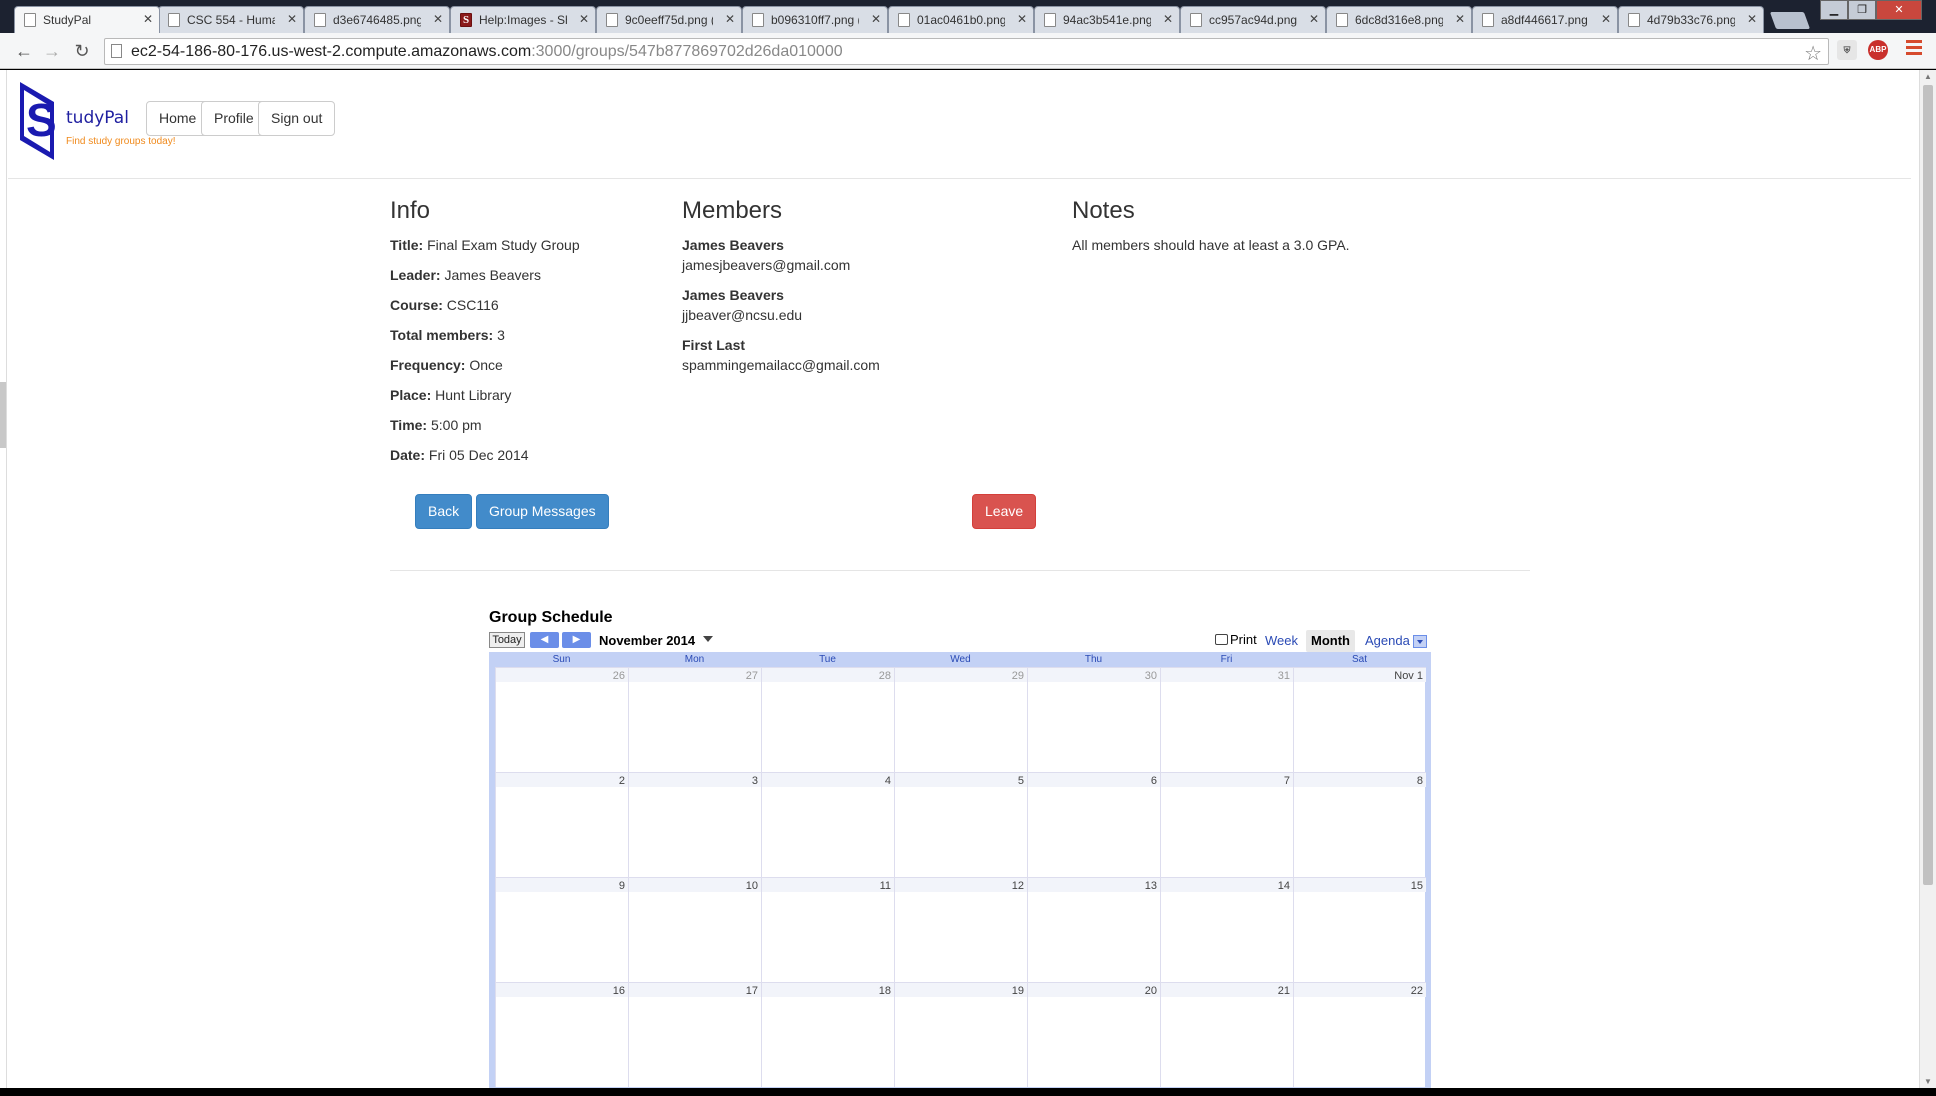  I want to click on calendar-week-row: 26 27 28 29 30 31 Nov 1, so click(960, 719).